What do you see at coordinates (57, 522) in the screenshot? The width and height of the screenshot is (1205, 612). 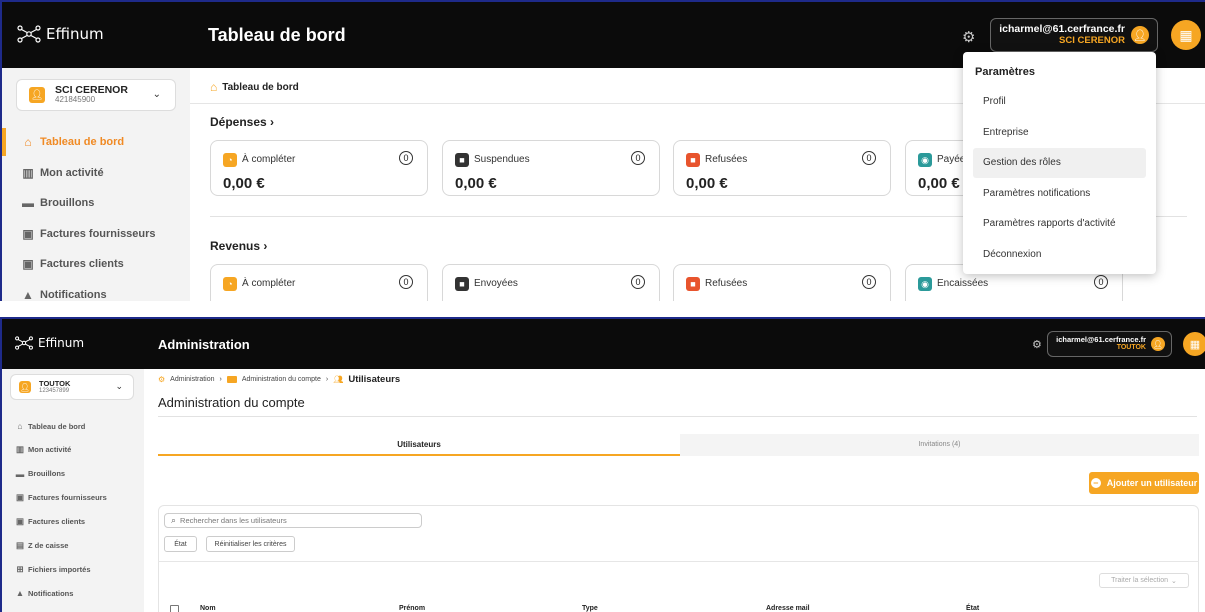 I see `sidebar-item-label: Factures clients` at bounding box center [57, 522].